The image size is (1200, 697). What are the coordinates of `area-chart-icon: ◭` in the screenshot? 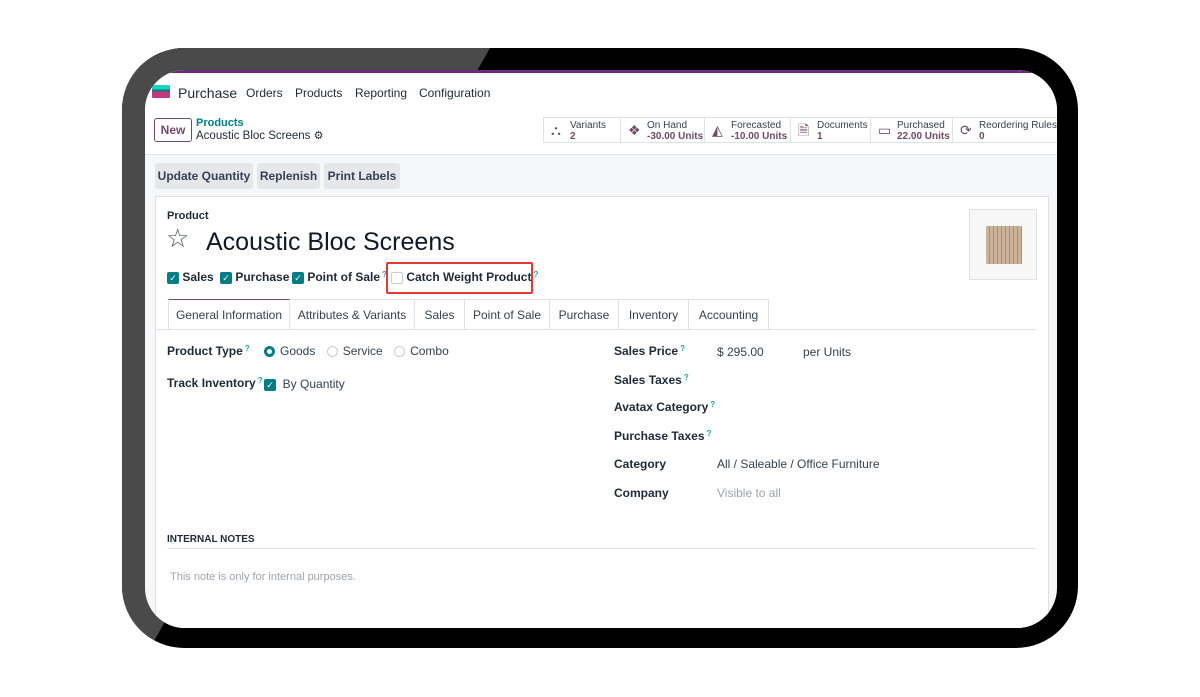 It's located at (717, 130).